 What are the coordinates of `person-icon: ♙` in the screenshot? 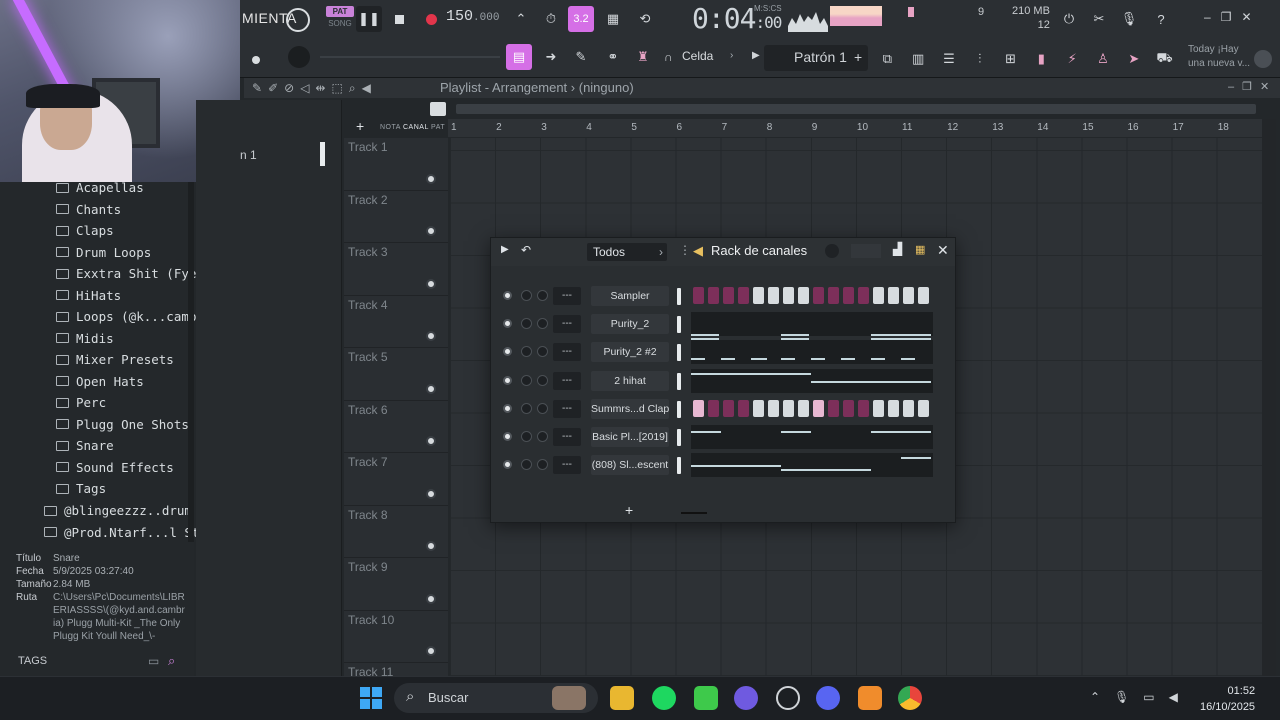 It's located at (1103, 59).